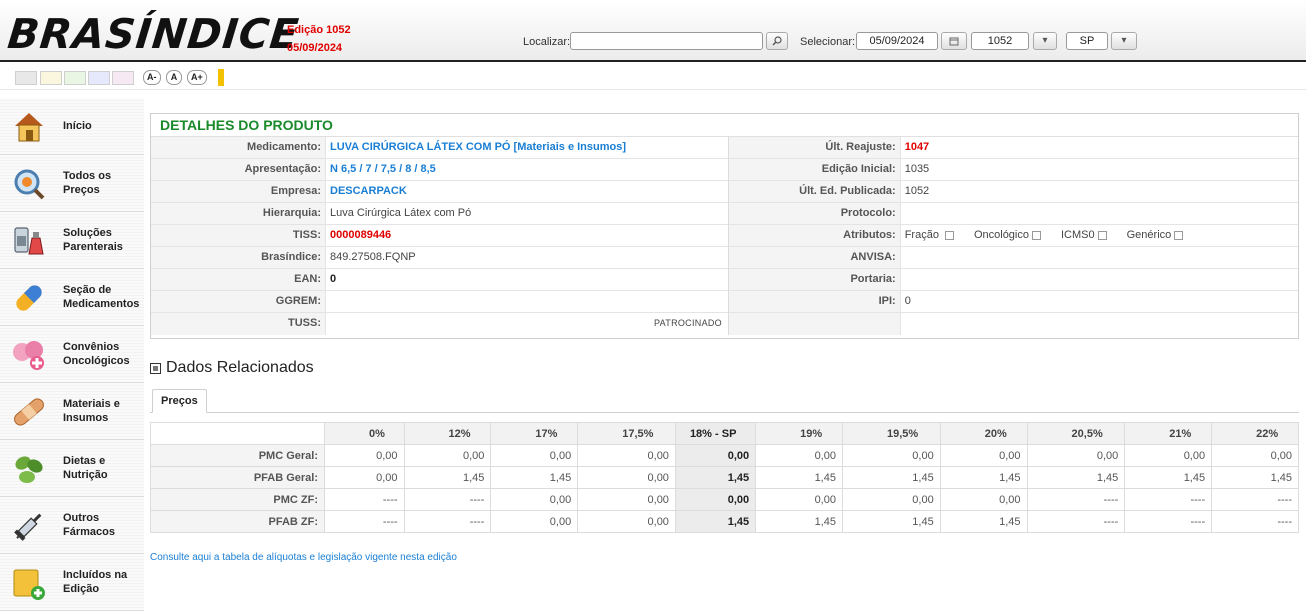 The width and height of the screenshot is (1306, 611). I want to click on theme-swatch-pink, so click(123, 78).